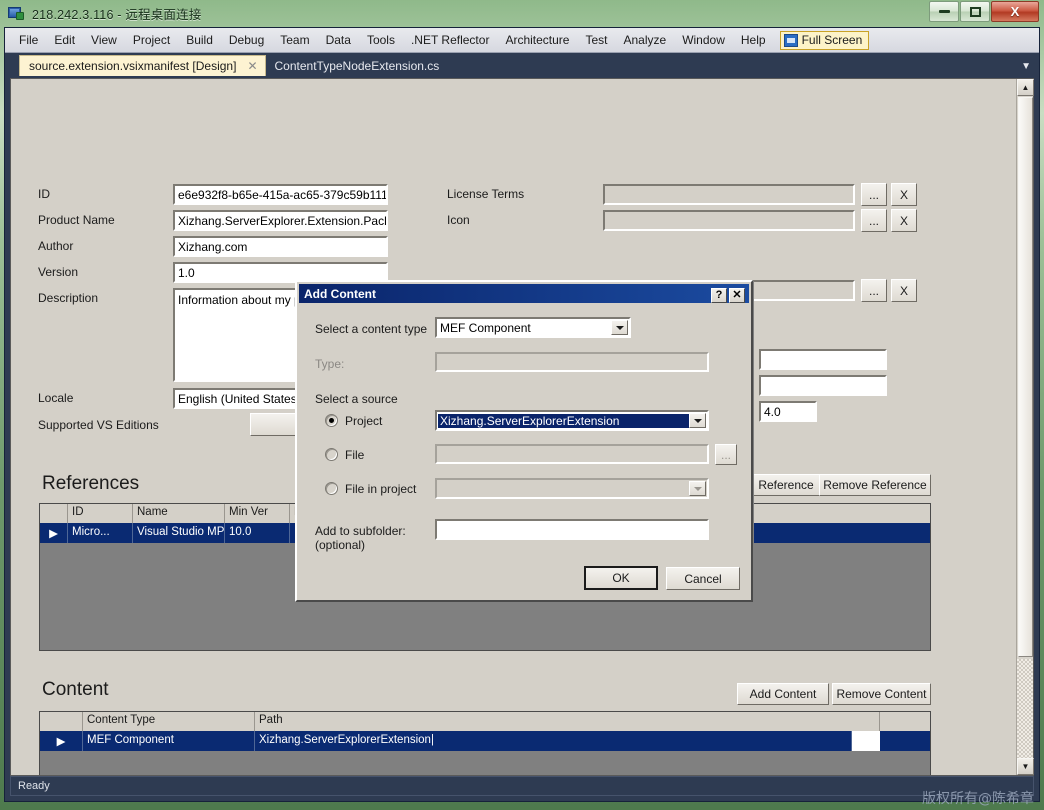  What do you see at coordinates (881, 694) in the screenshot?
I see `remove-content-button: Remove Content` at bounding box center [881, 694].